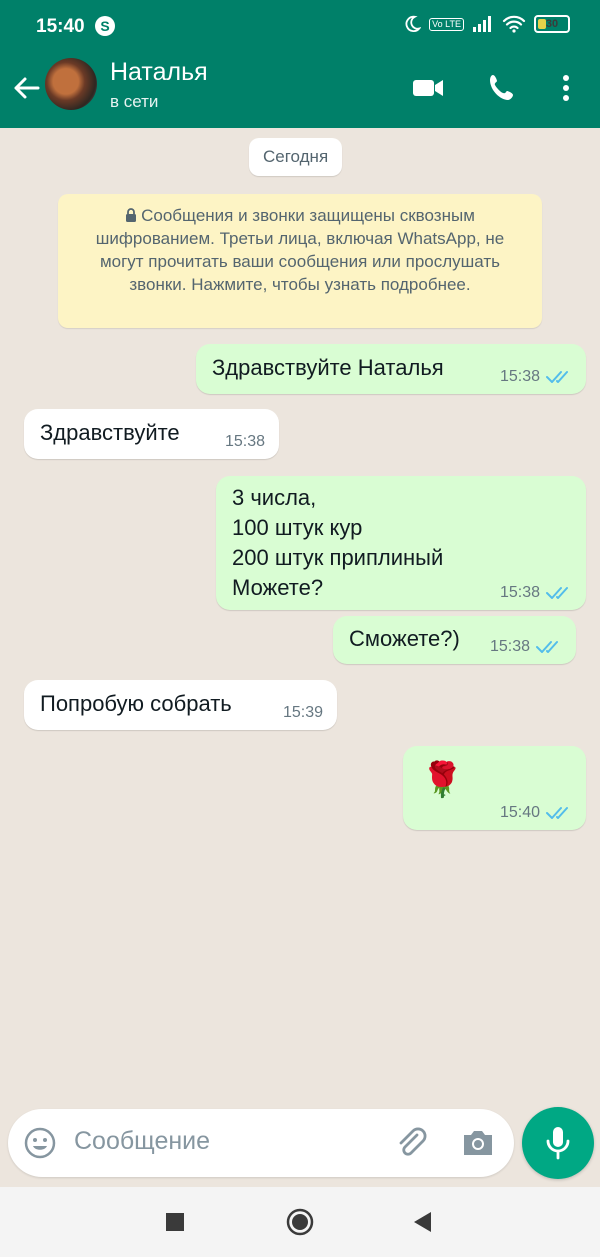 This screenshot has height=1257, width=600. What do you see at coordinates (300, 91) in the screenshot?
I see `chat-header: Наталья в сети` at bounding box center [300, 91].